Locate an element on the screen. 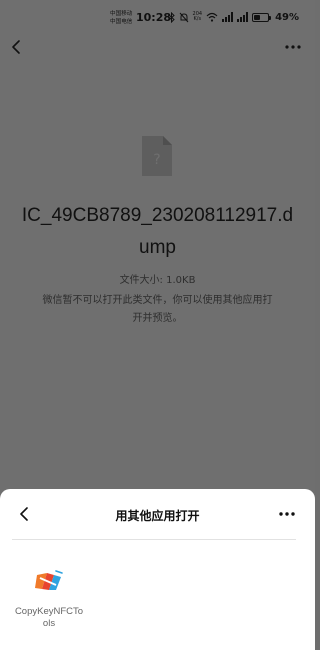  back-arrow-icon is located at coordinates (17, 47).